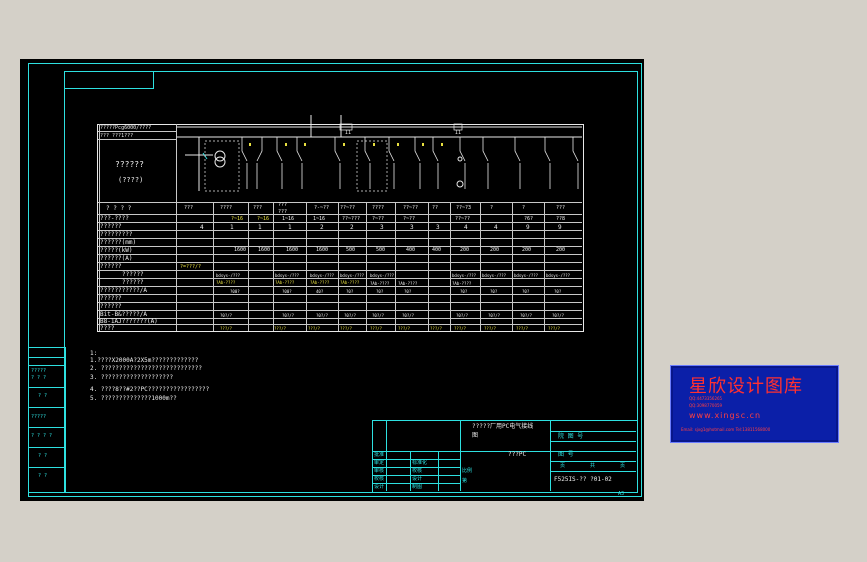 The height and width of the screenshot is (562, 867). What do you see at coordinates (462, 283) in the screenshot?
I see `p2-c7: ?Ab-????` at bounding box center [462, 283].